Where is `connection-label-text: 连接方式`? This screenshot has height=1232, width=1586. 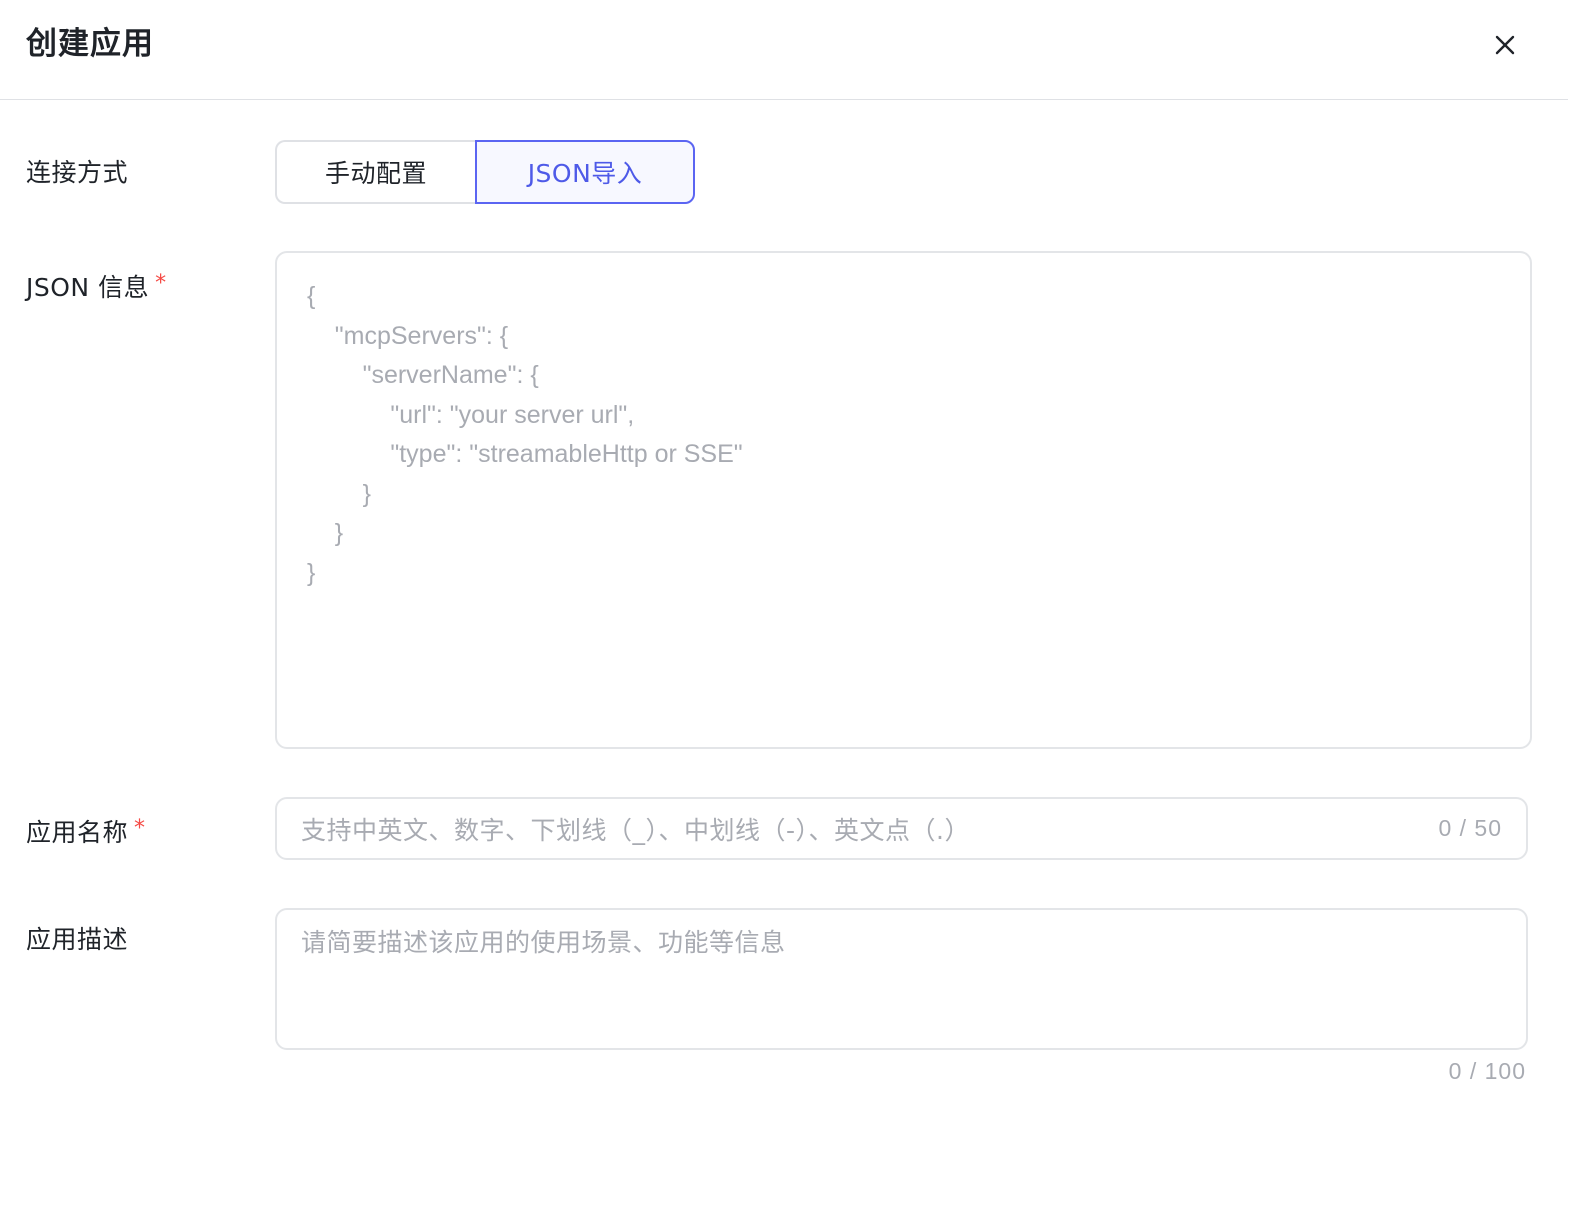 connection-label-text: 连接方式 is located at coordinates (77, 172).